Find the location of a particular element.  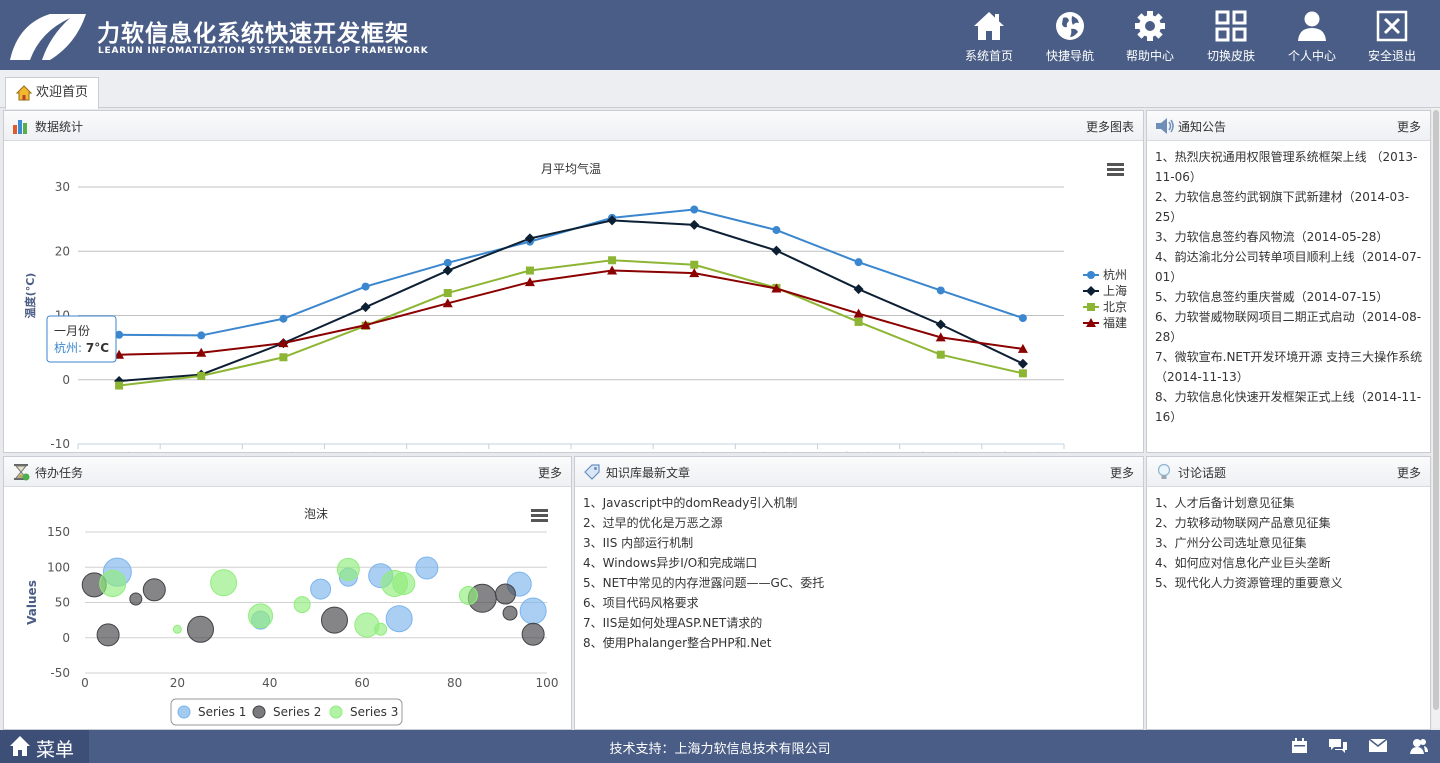

nav-logout: 安全退出 is located at coordinates (1392, 37).